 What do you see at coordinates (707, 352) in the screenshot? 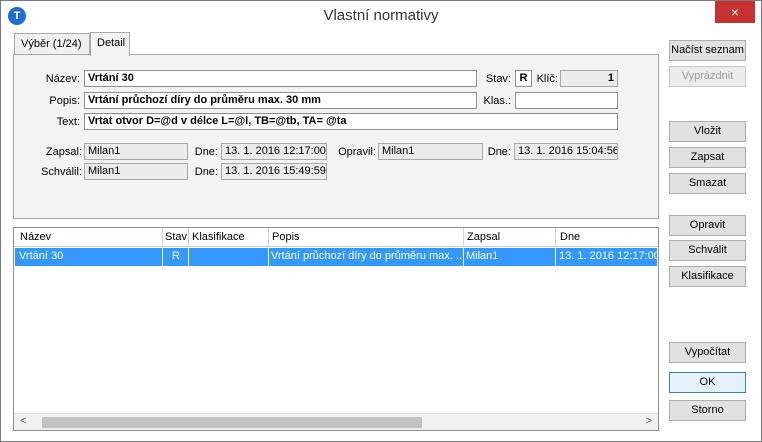
I see `vypocitat-button: Vypočítat` at bounding box center [707, 352].